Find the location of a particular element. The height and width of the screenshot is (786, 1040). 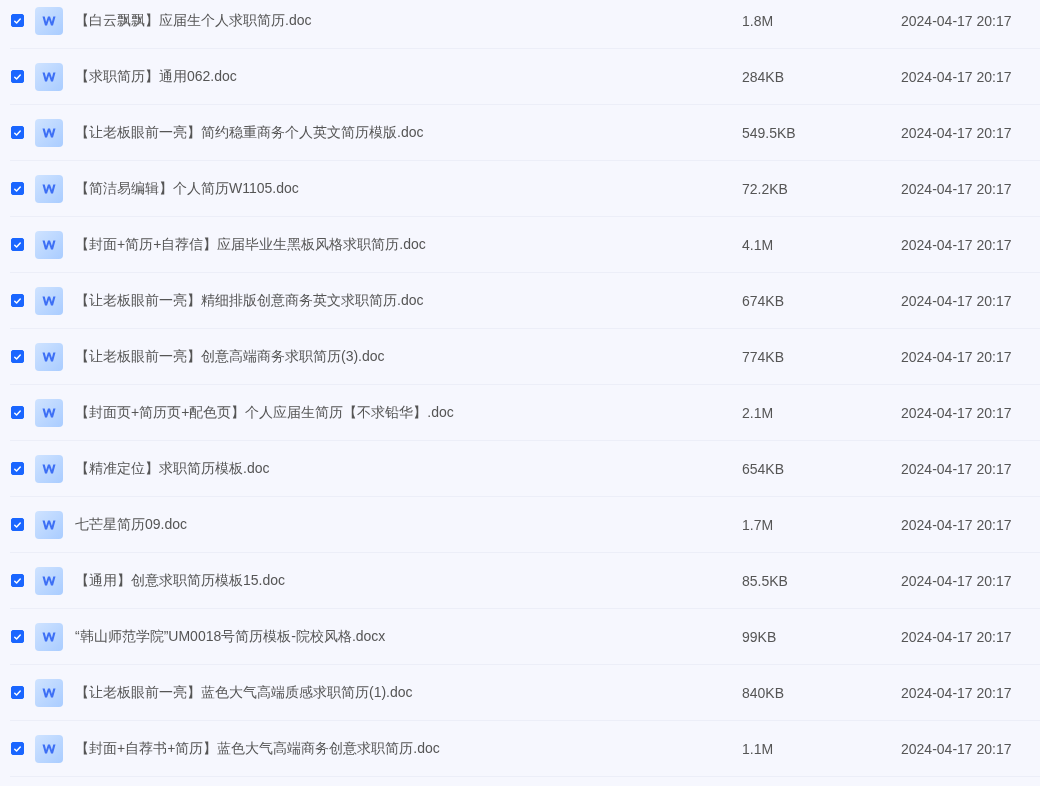

file-size: 549.5KB is located at coordinates (769, 132).